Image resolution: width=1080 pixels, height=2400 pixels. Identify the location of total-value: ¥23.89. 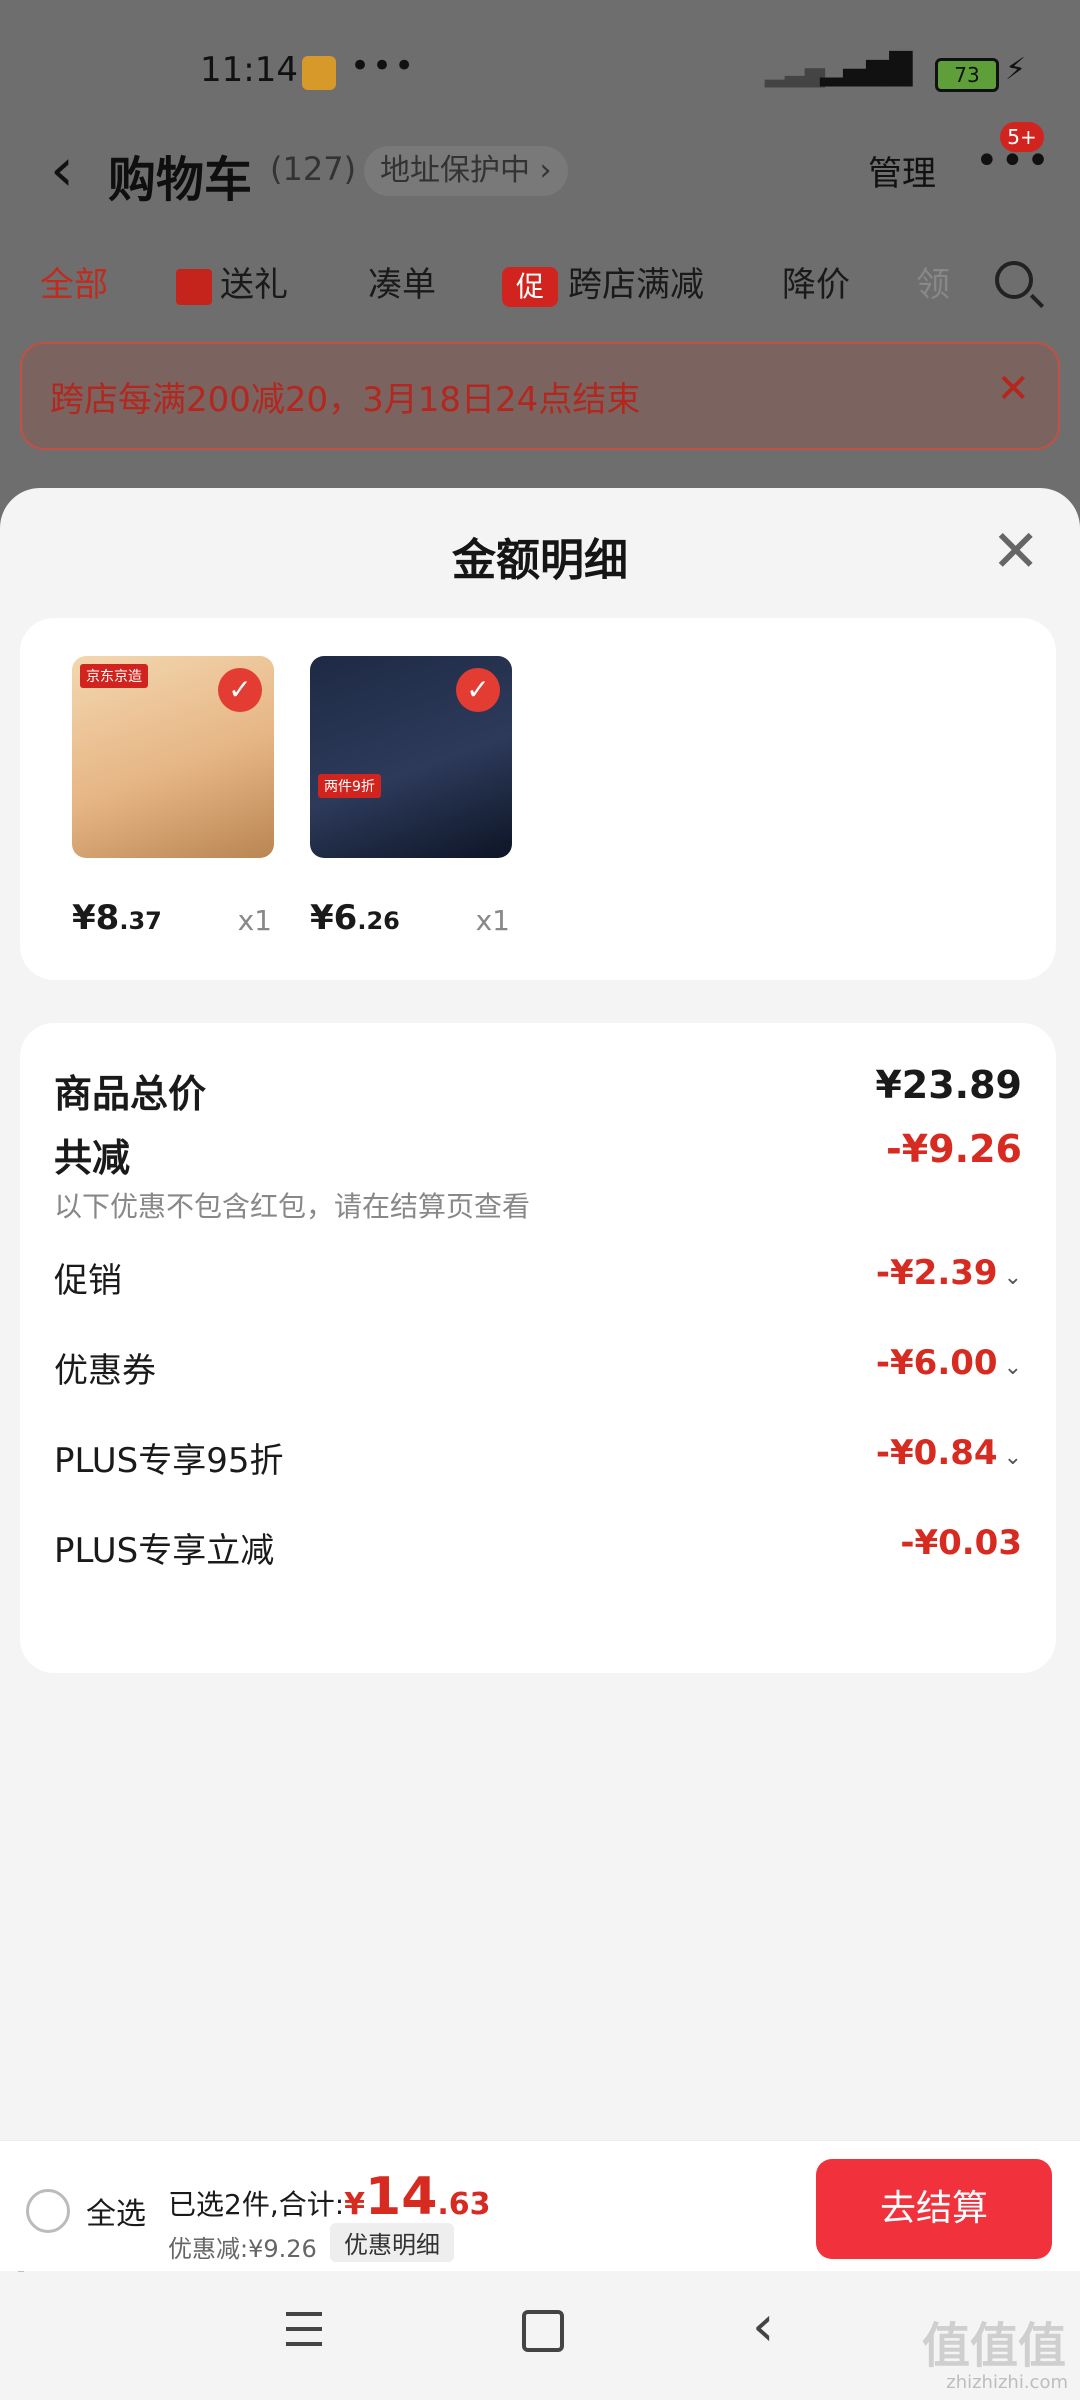
(948, 1085).